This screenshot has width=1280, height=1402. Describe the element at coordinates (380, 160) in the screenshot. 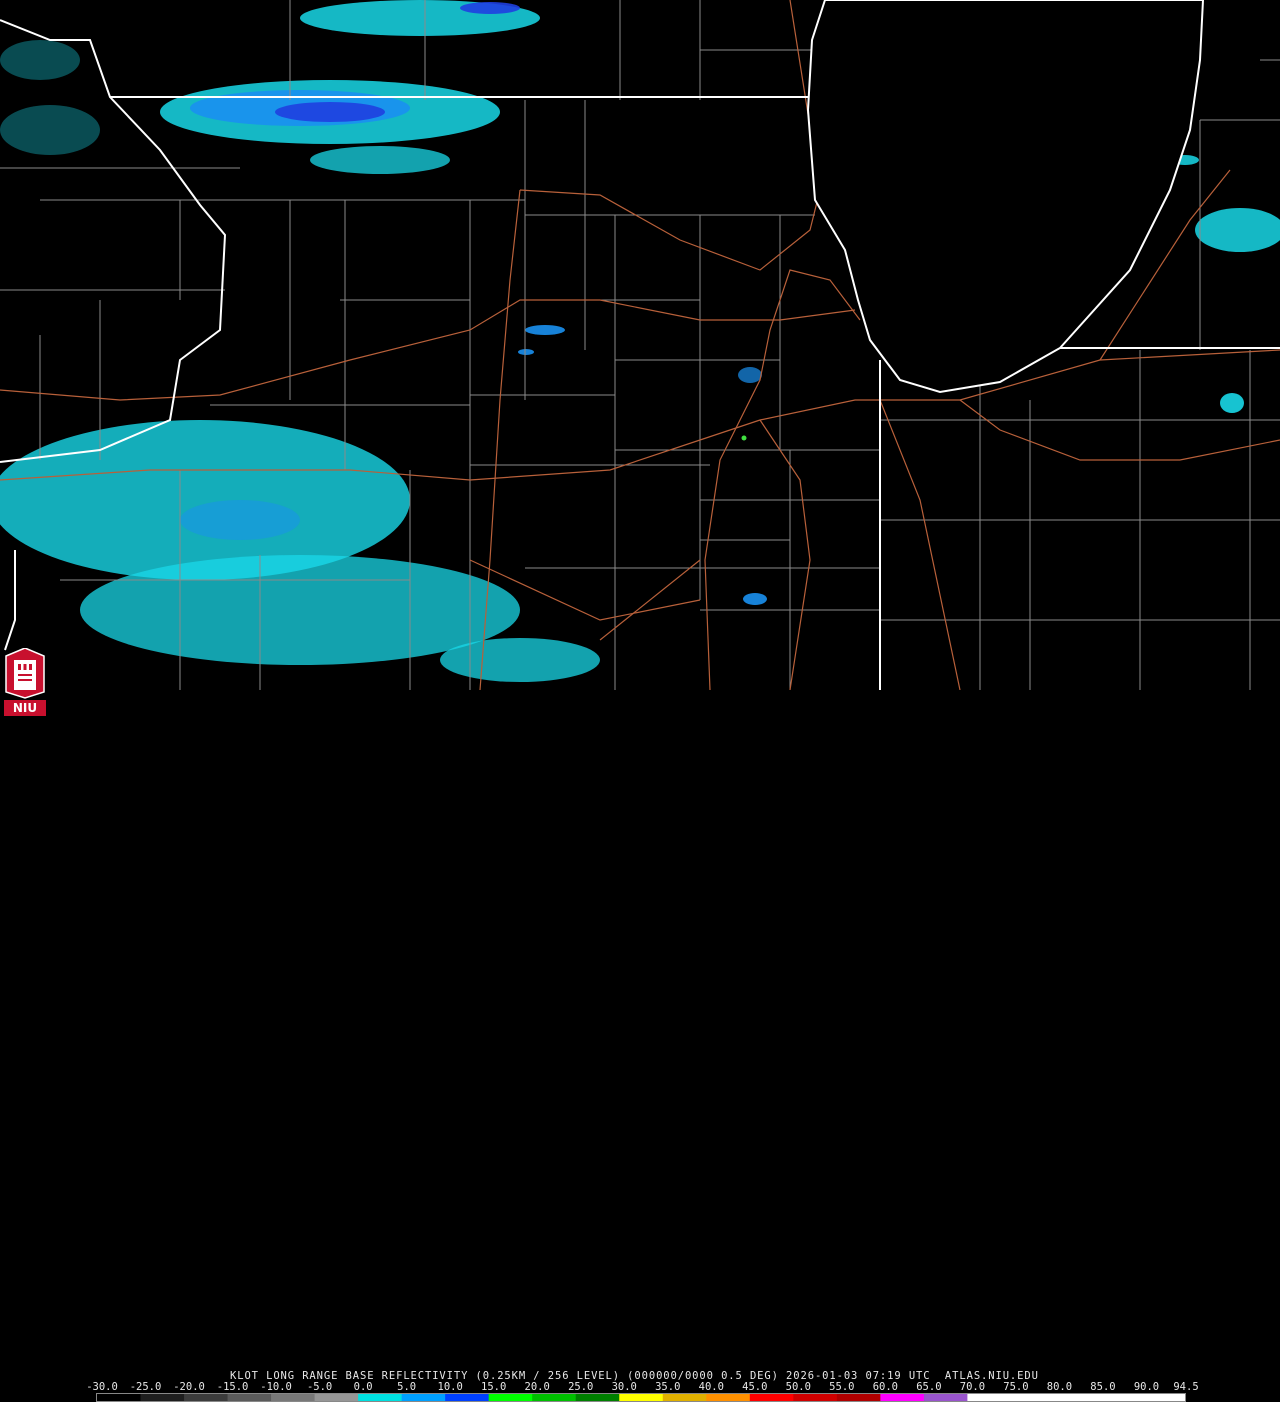

I see `echo-band-north-tail` at that location.